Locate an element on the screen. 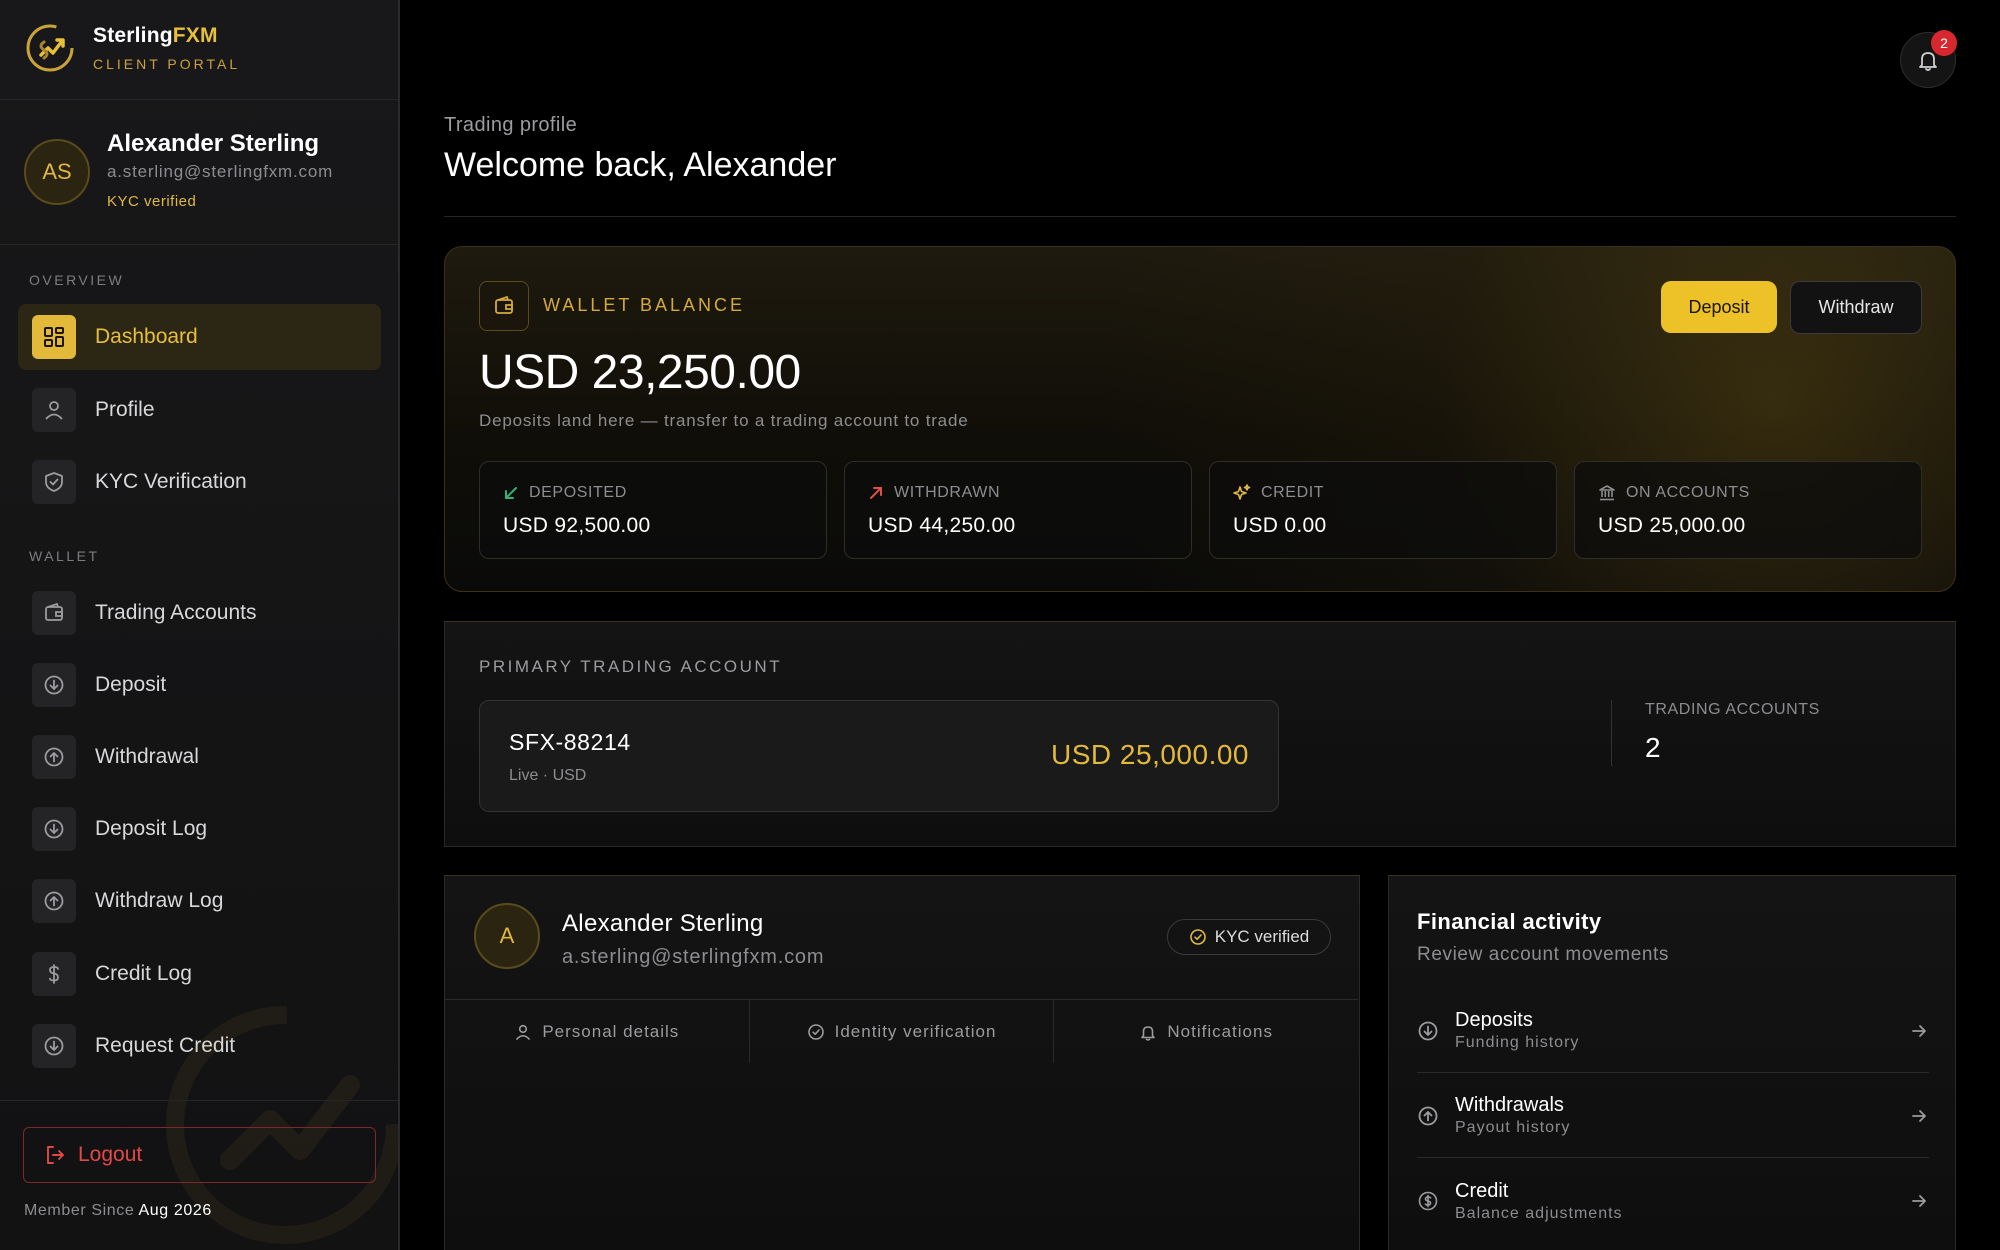 This screenshot has width=2000, height=1250. header-divider is located at coordinates (1200, 216).